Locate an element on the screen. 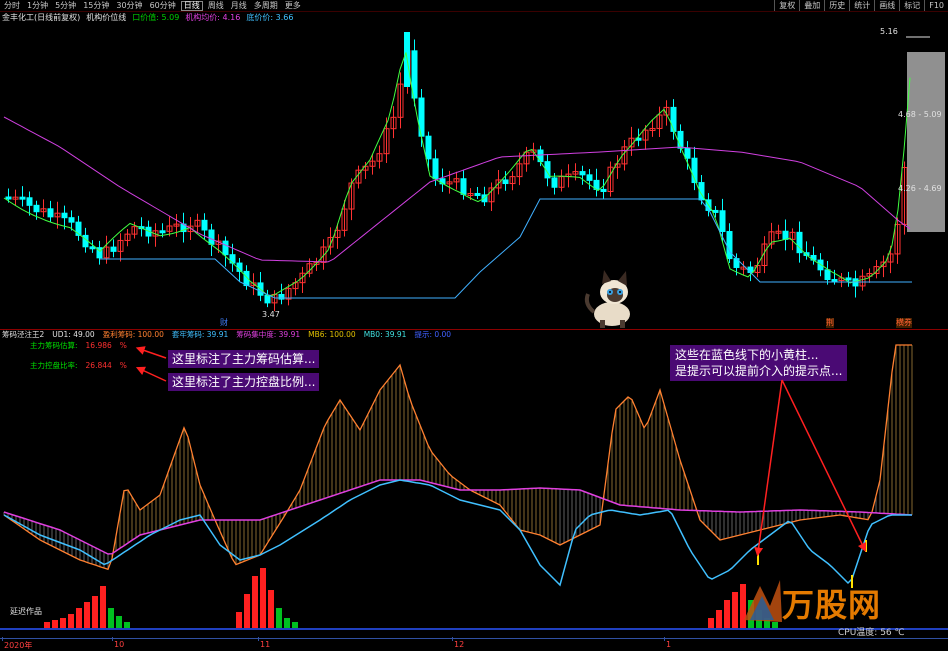 This screenshot has width=948, height=651. tip-value: 提示: 0.00 is located at coordinates (433, 334).